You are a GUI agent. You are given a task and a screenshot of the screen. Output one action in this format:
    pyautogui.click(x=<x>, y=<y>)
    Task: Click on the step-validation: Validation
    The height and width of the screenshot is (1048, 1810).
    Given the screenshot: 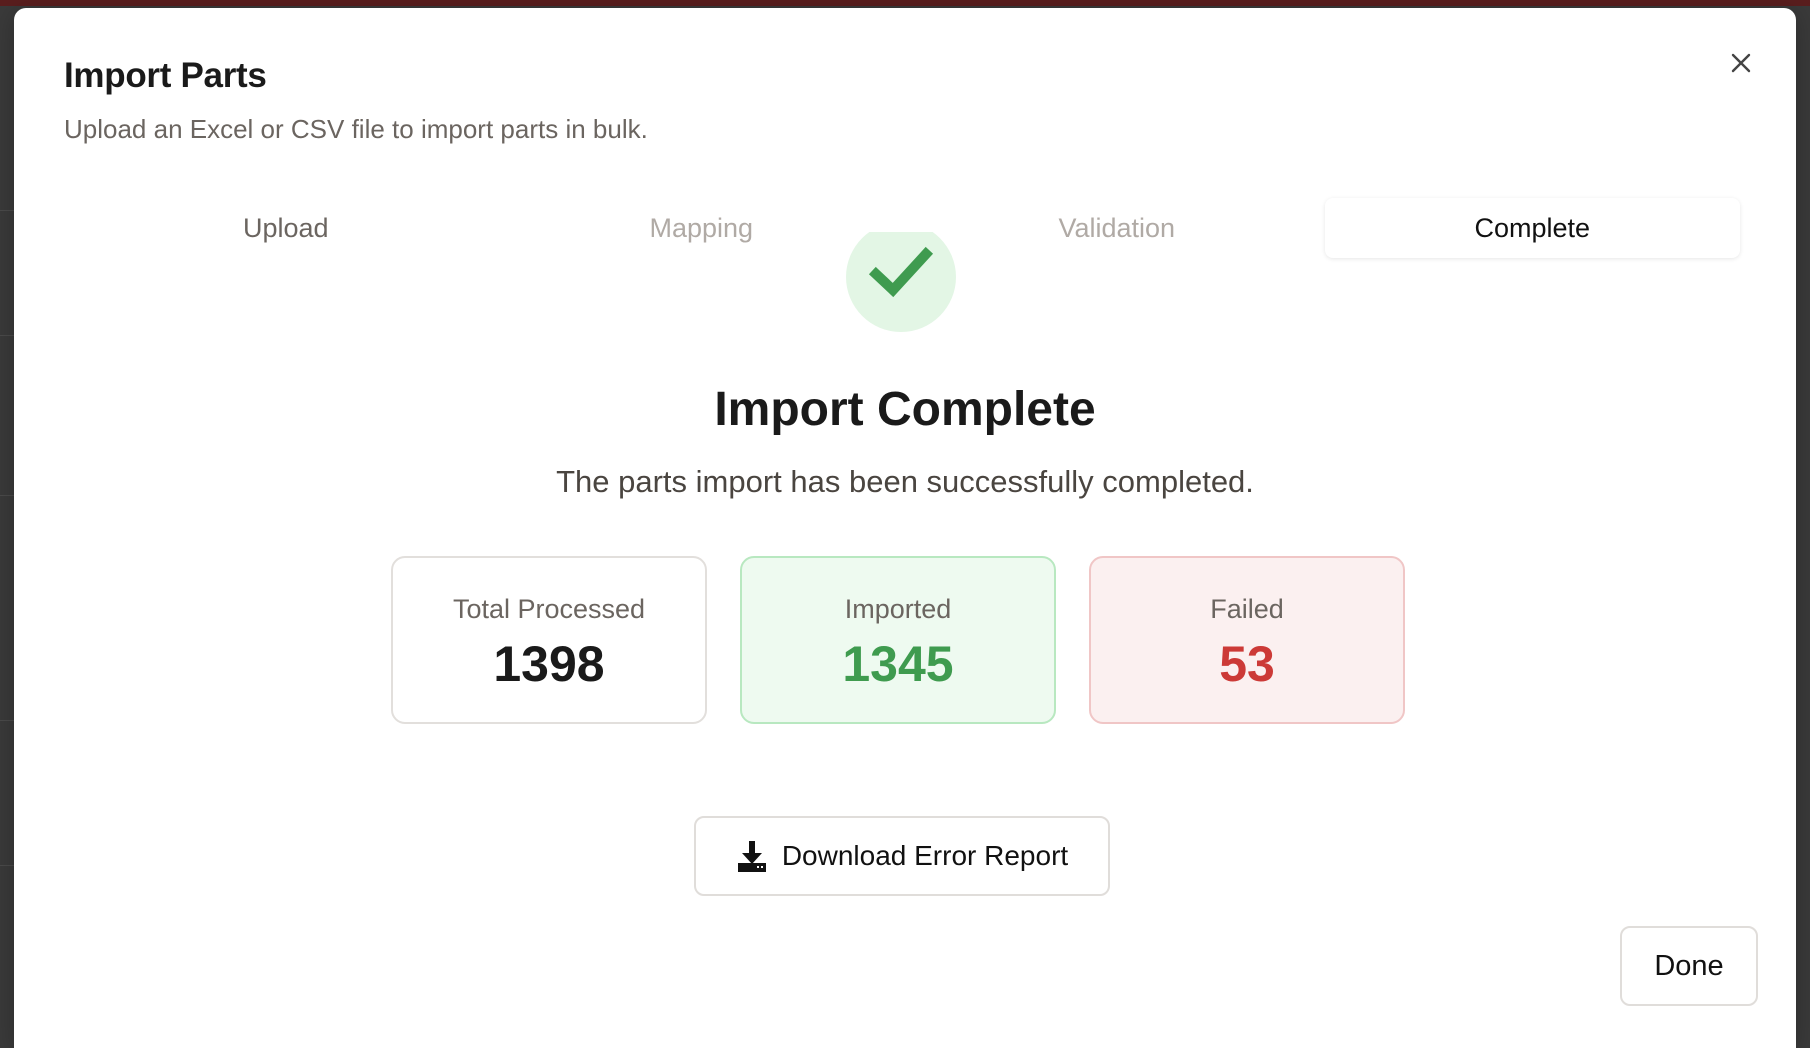 What is the action you would take?
    pyautogui.click(x=1117, y=228)
    